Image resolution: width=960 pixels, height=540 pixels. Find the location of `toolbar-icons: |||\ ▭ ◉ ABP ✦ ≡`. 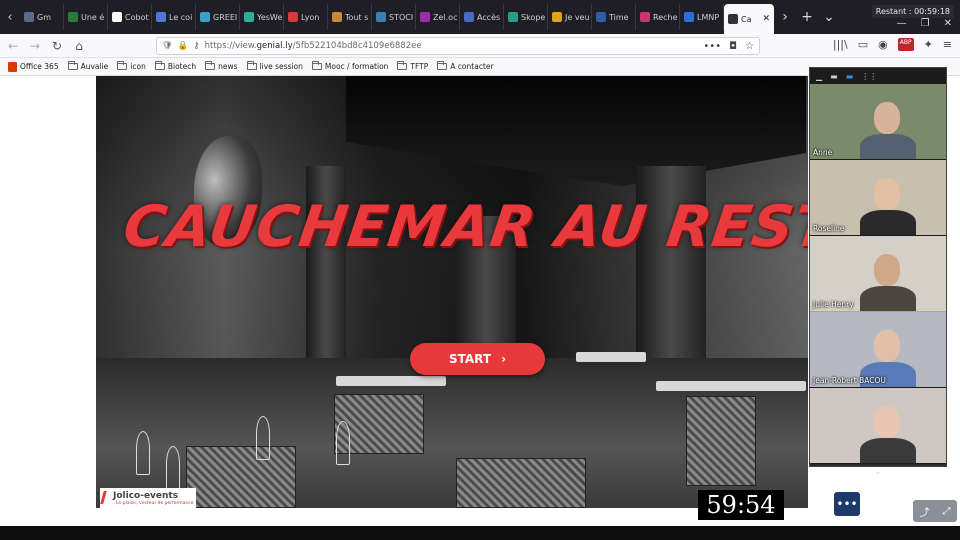

toolbar-icons: |||\ ▭ ◉ ABP ✦ ≡ is located at coordinates (892, 44).